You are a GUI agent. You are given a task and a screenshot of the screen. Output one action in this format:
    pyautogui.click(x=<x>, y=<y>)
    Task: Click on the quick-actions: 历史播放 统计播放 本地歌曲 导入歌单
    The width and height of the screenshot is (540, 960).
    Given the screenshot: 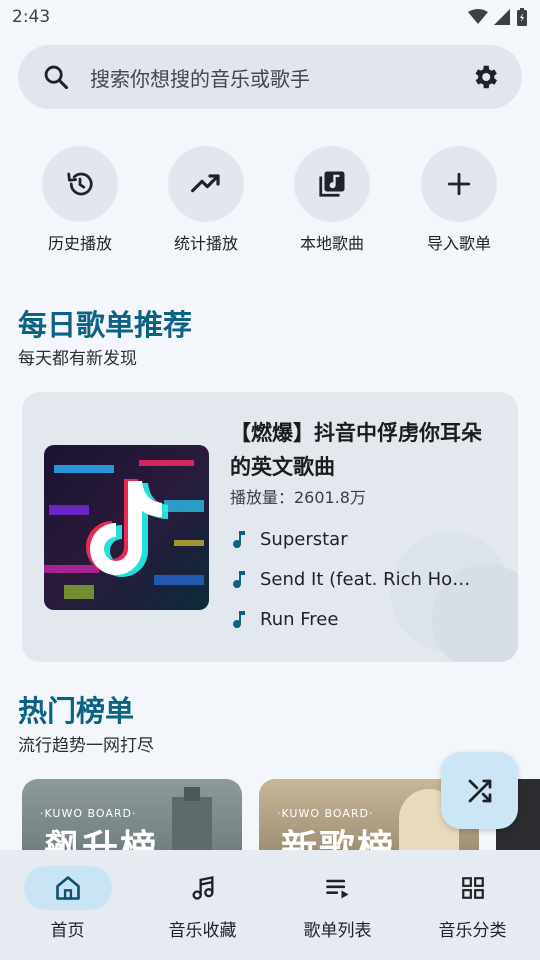 What is the action you would take?
    pyautogui.click(x=270, y=201)
    